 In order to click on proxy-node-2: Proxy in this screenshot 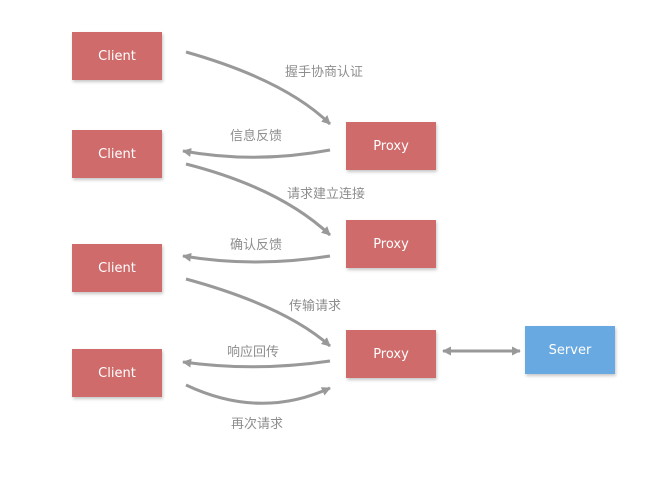, I will do `click(391, 244)`.